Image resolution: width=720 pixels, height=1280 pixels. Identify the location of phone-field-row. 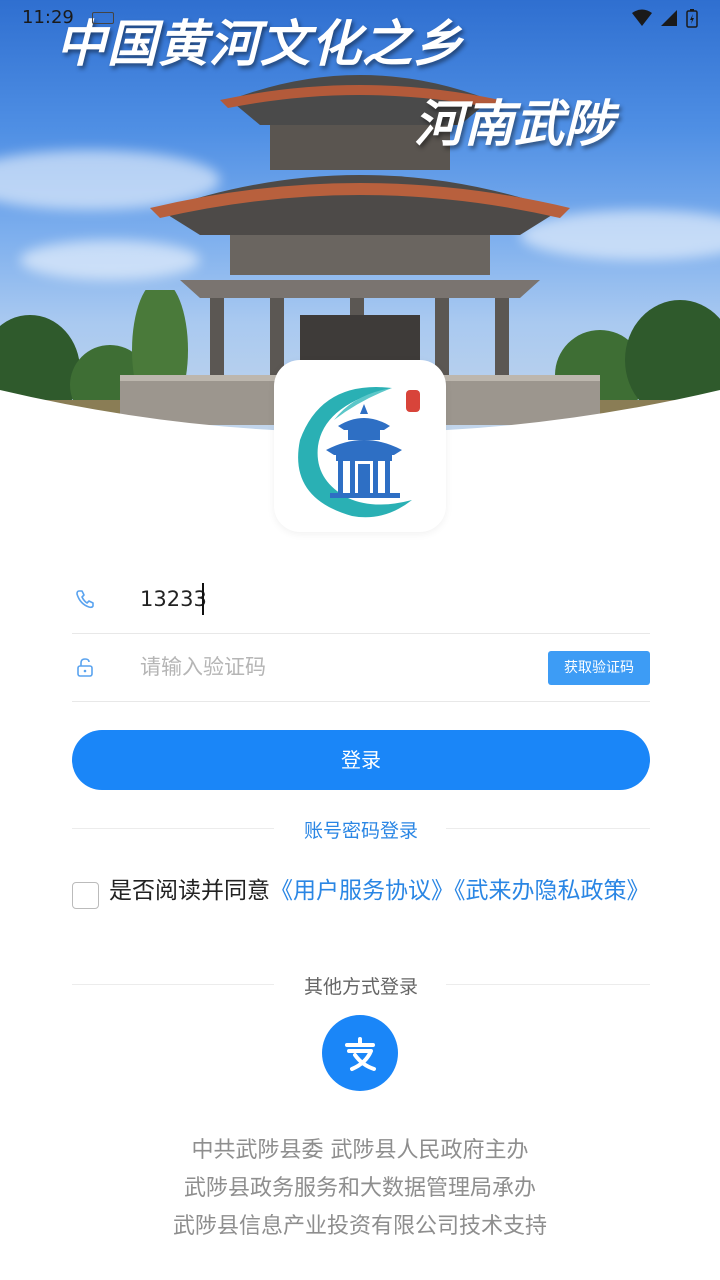
(361, 600).